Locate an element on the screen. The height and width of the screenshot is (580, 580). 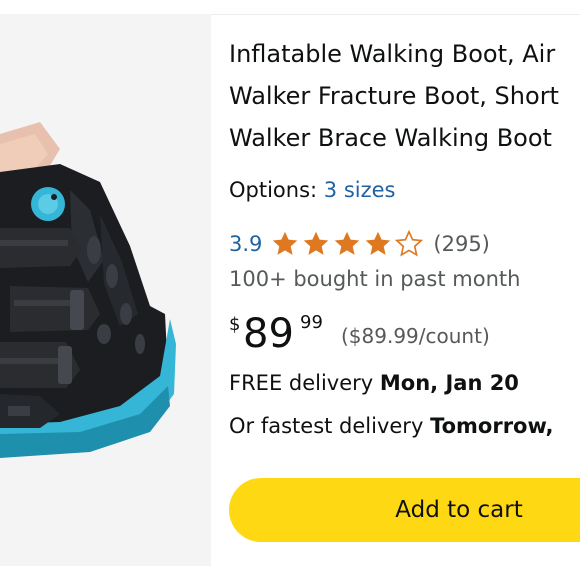
star-rating is located at coordinates (347, 244).